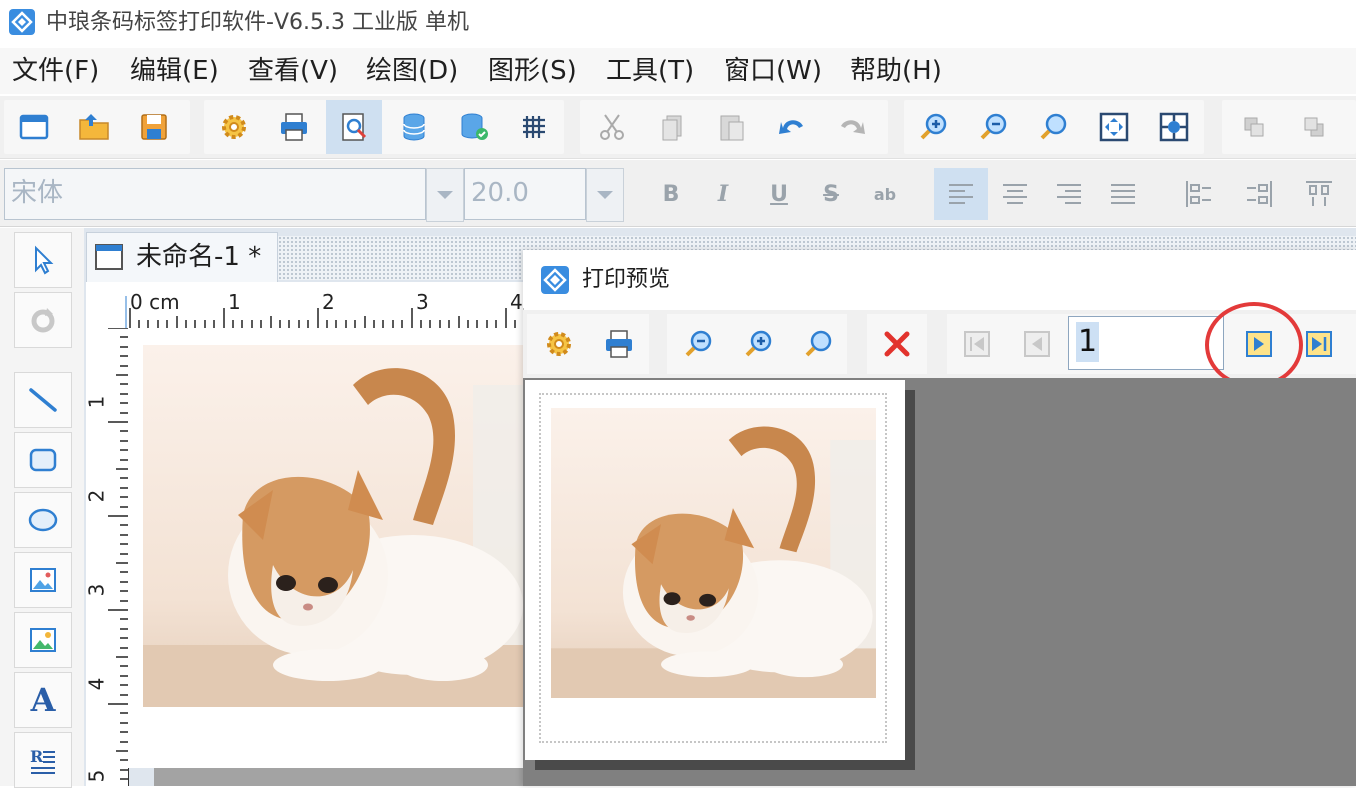 The height and width of the screenshot is (788, 1356). Describe the element at coordinates (1259, 194) in the screenshot. I see `align-objects-right-button` at that location.